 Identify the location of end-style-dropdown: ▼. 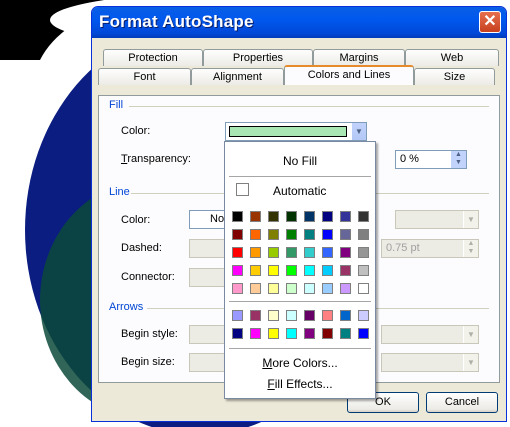
(430, 334).